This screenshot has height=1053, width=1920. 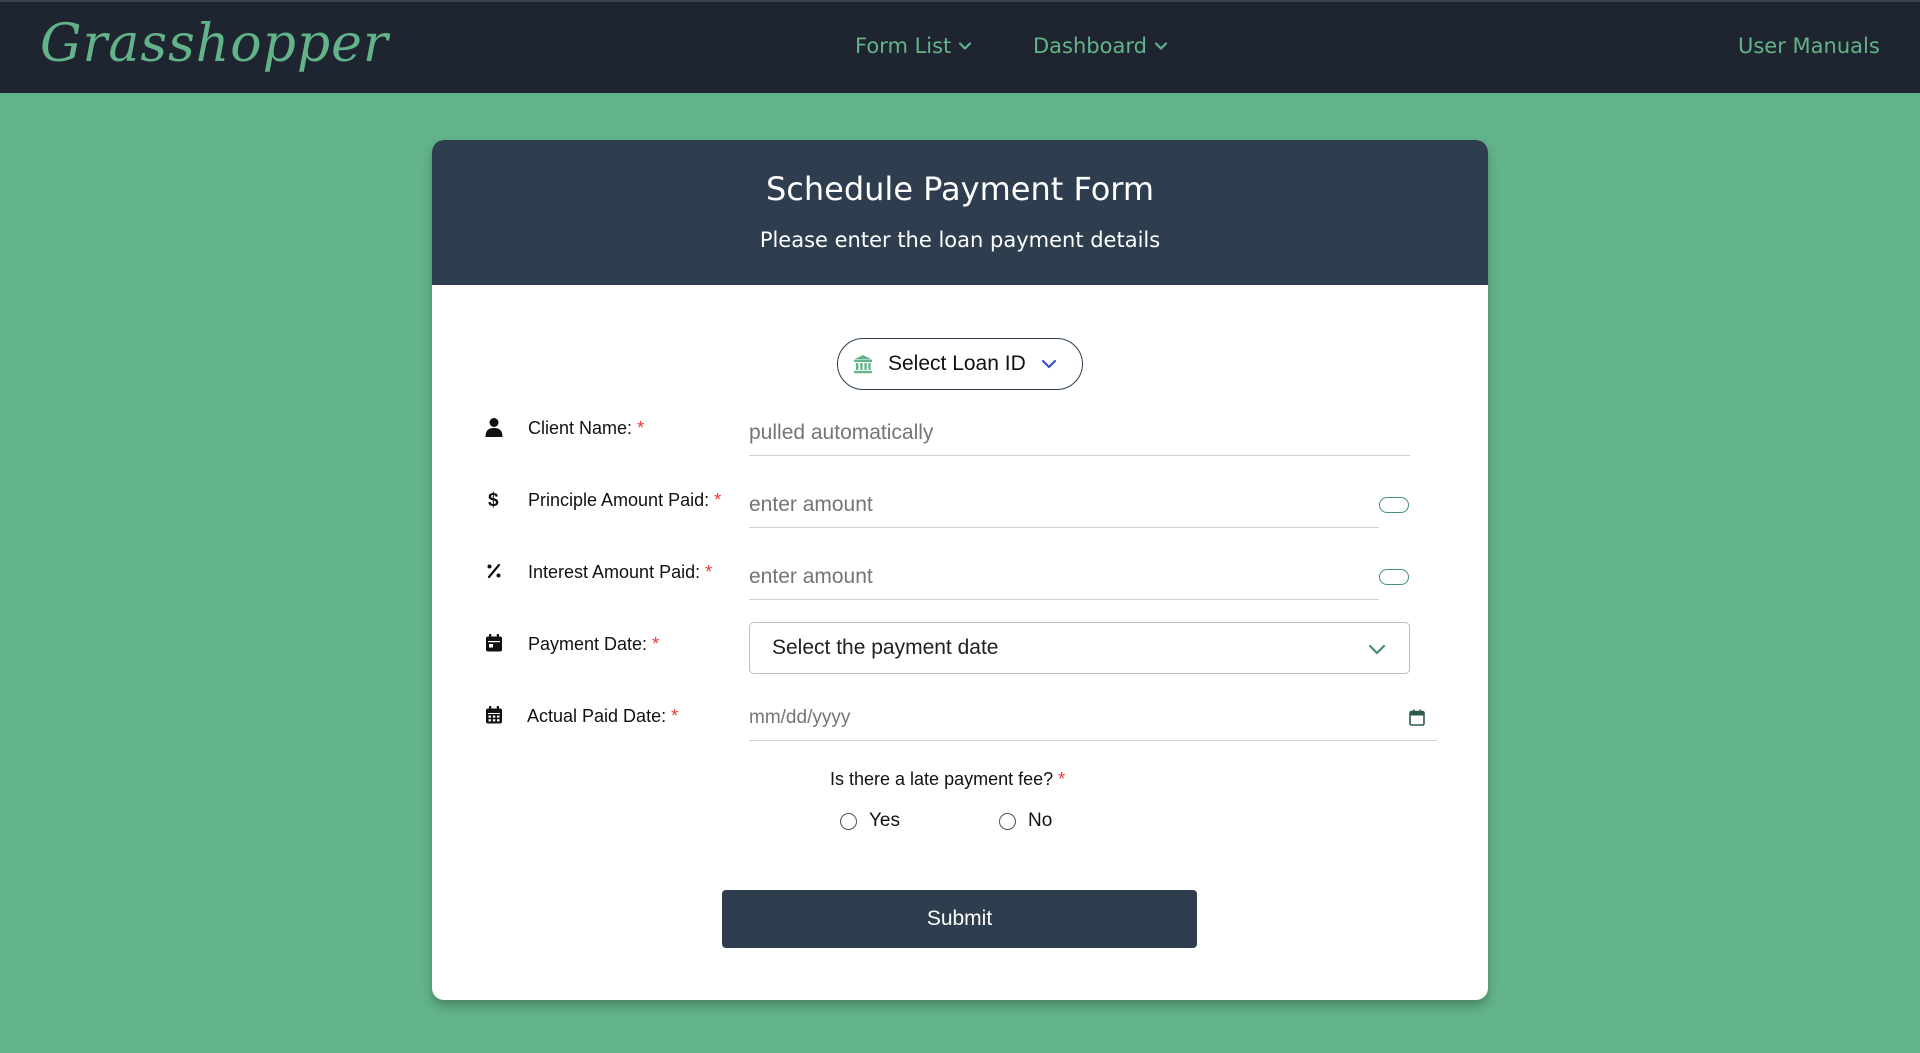 I want to click on select-loan-id-dropdown: Select Loan ID, so click(x=960, y=364).